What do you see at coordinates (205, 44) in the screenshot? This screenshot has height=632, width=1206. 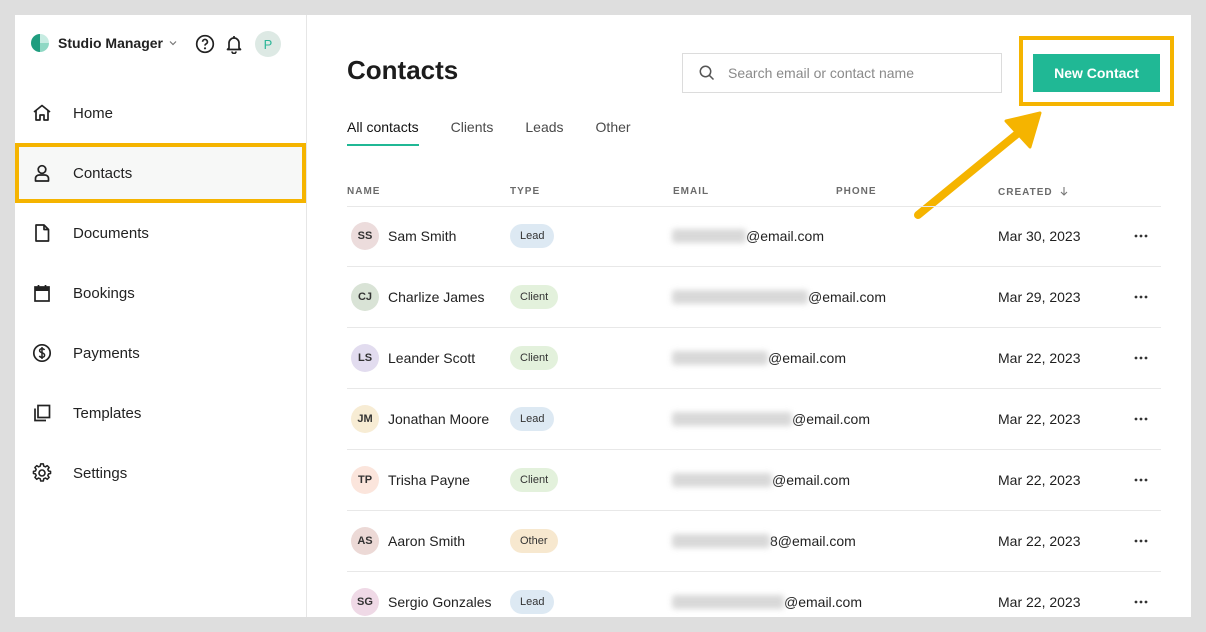 I see `help-icon` at bounding box center [205, 44].